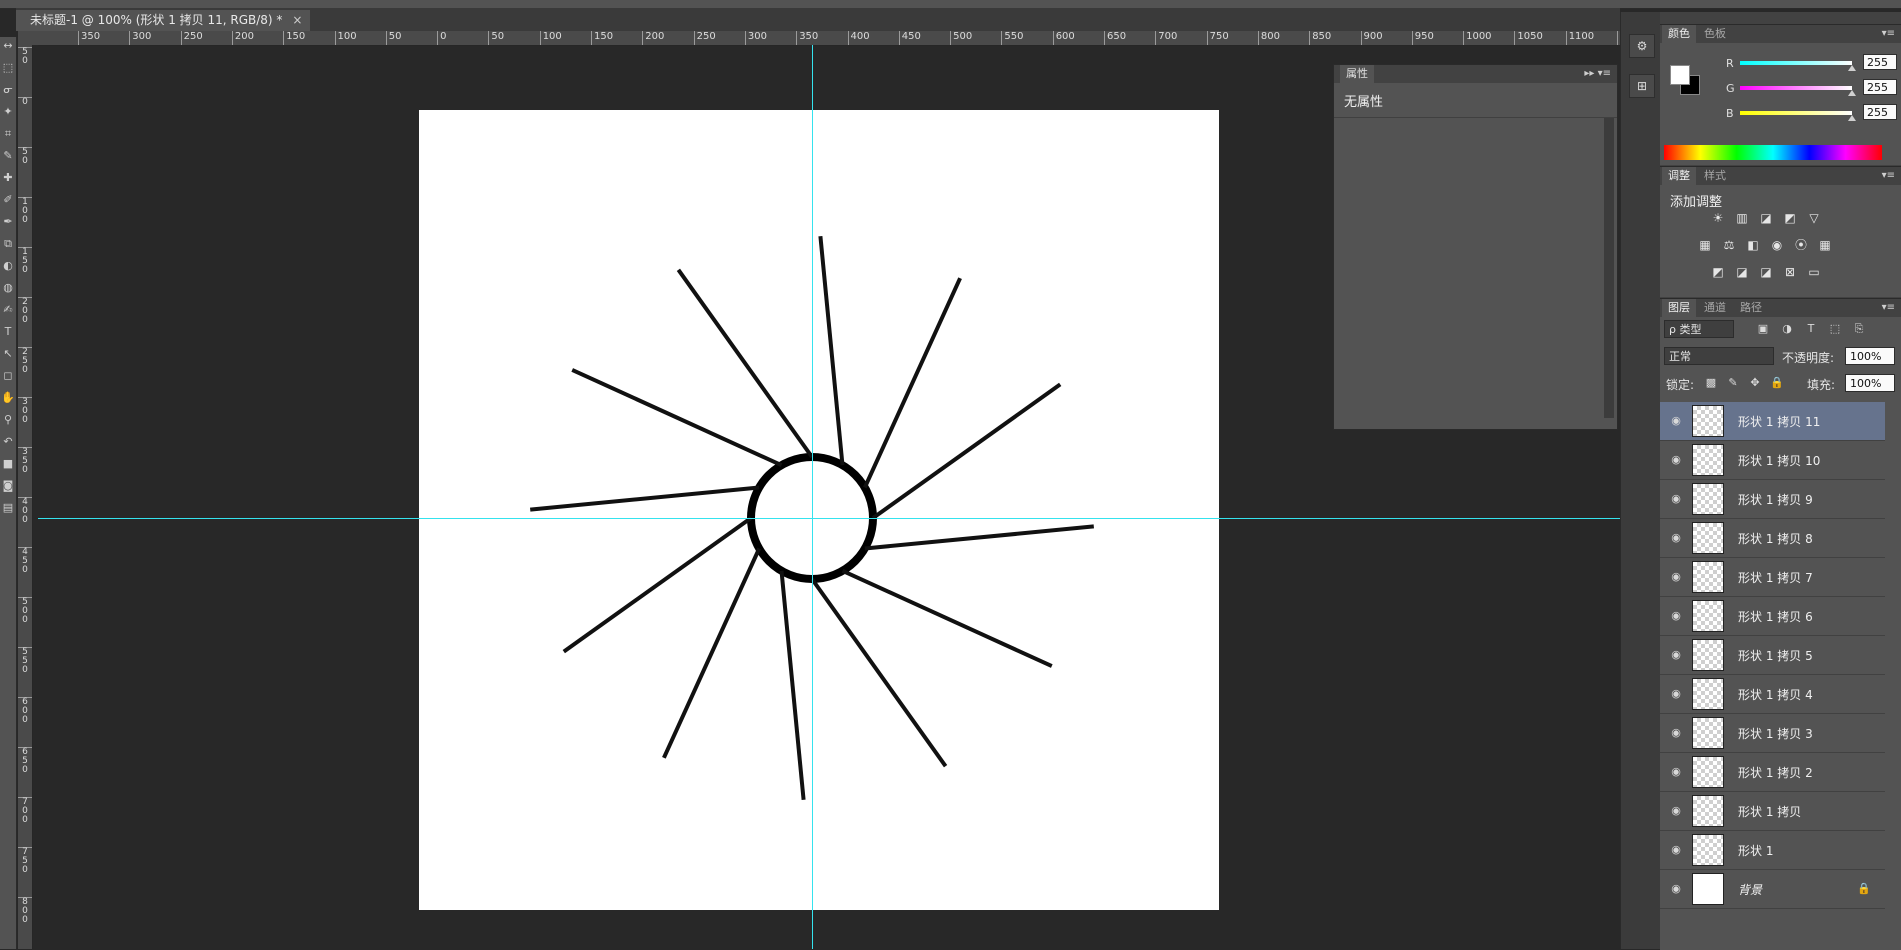 The image size is (1901, 950). What do you see at coordinates (1772, 733) in the screenshot?
I see `layer-row: ◉ 形状 1 拷贝 3` at bounding box center [1772, 733].